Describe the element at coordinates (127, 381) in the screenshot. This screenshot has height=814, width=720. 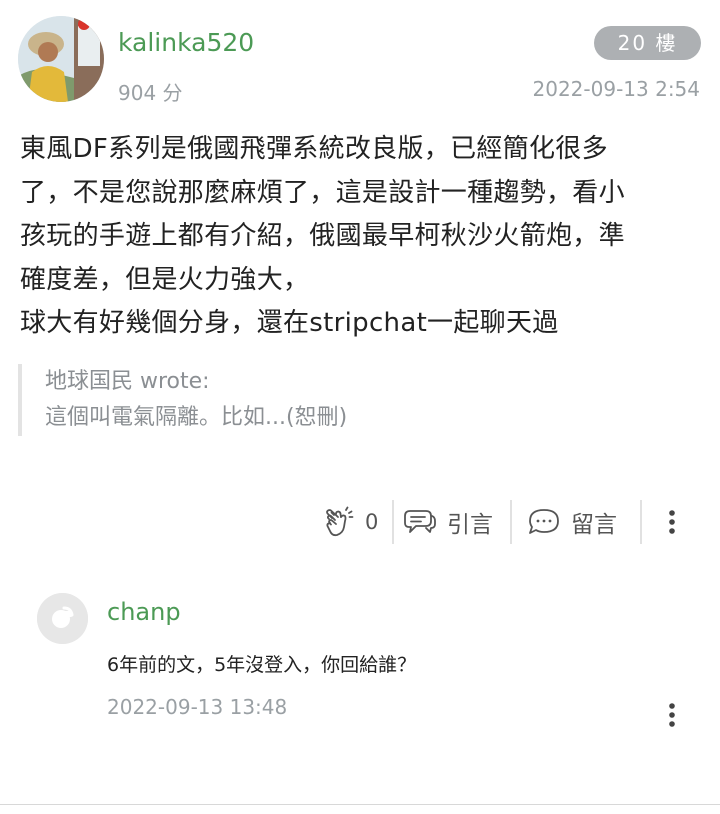
I see `quote-author: 地球国民 wrote:` at that location.